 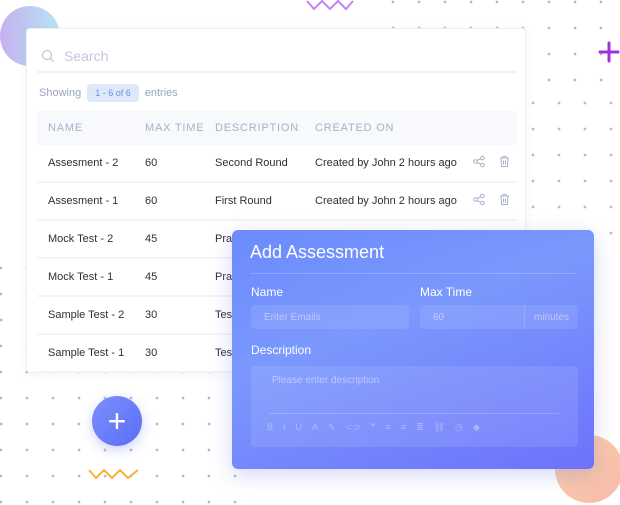 I want to click on search-input: Search, so click(x=277, y=57).